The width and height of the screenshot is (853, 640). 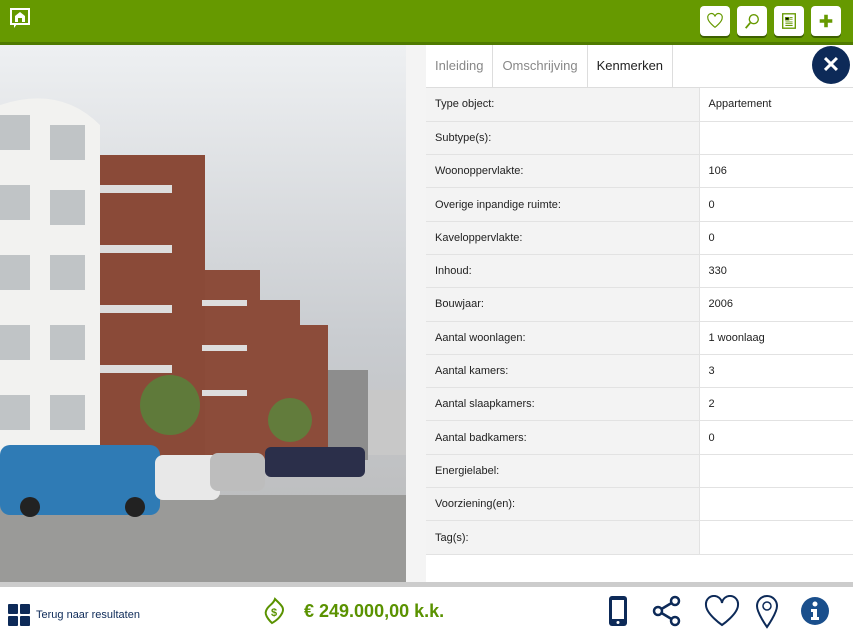 What do you see at coordinates (776, 304) in the screenshot?
I see `feature-value: 2006` at bounding box center [776, 304].